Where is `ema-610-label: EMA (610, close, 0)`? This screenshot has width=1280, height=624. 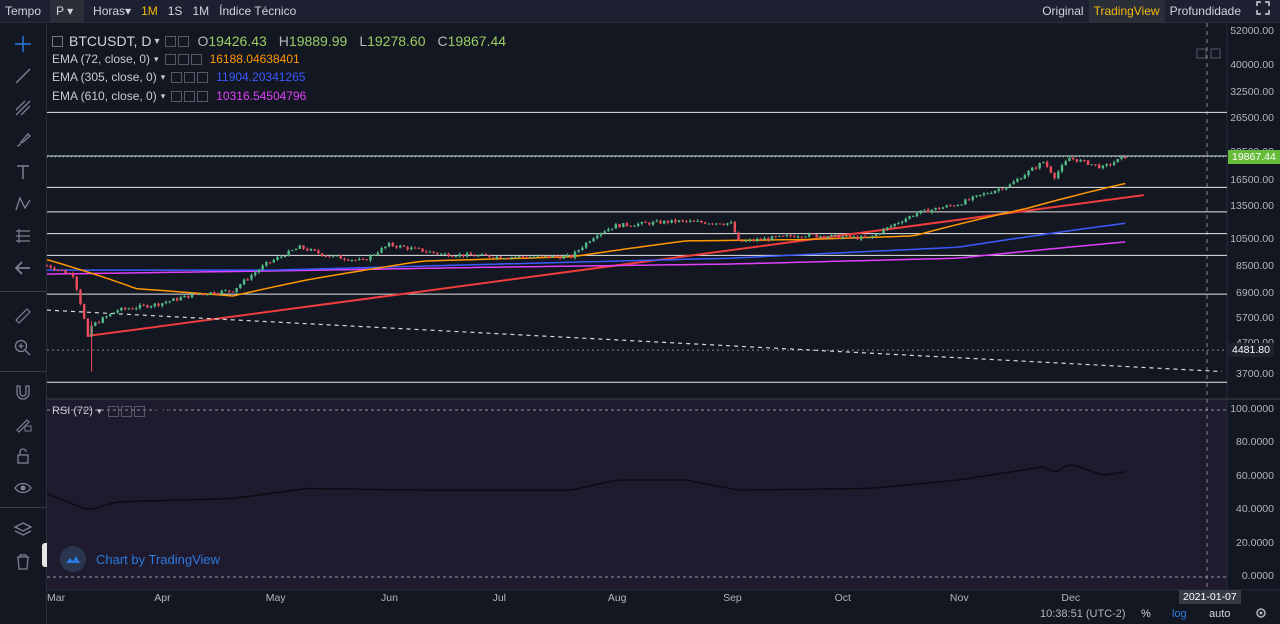 ema-610-label: EMA (610, close, 0) is located at coordinates (104, 96).